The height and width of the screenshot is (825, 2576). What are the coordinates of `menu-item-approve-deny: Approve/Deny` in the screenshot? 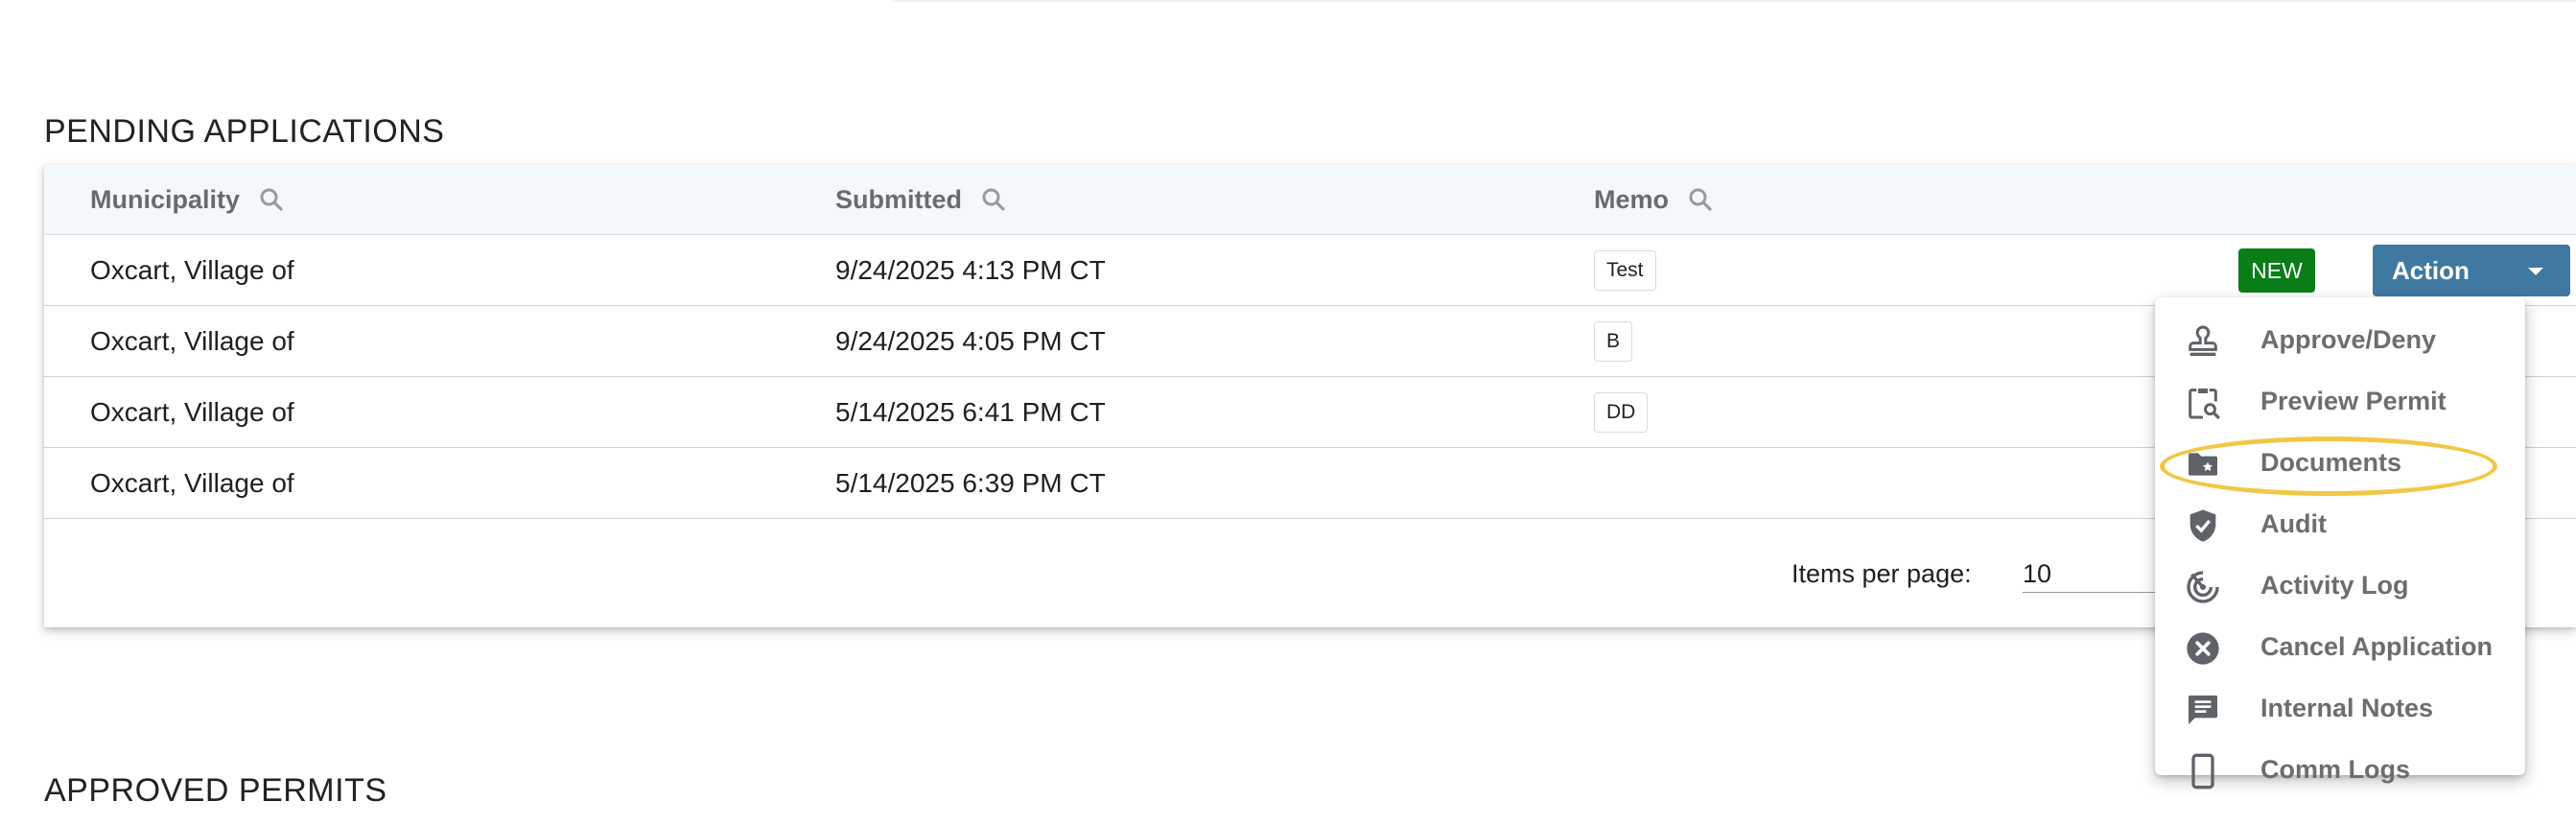 It's located at (2340, 340).